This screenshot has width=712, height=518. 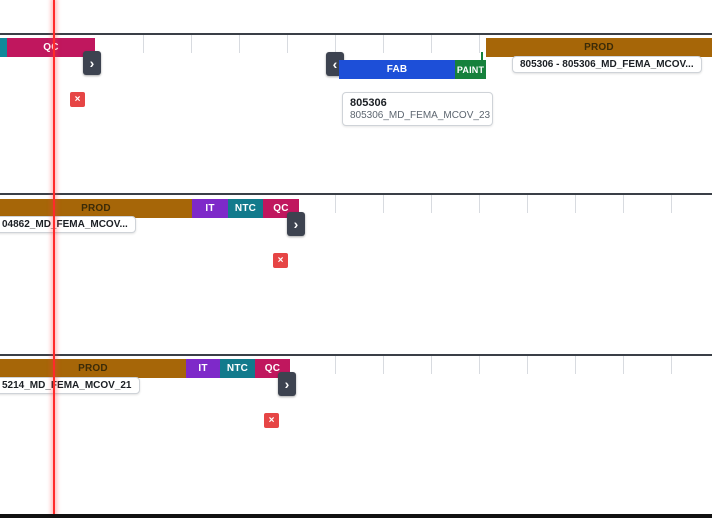 I want to click on lane-1-paint-segment: PAINT, so click(x=470, y=69).